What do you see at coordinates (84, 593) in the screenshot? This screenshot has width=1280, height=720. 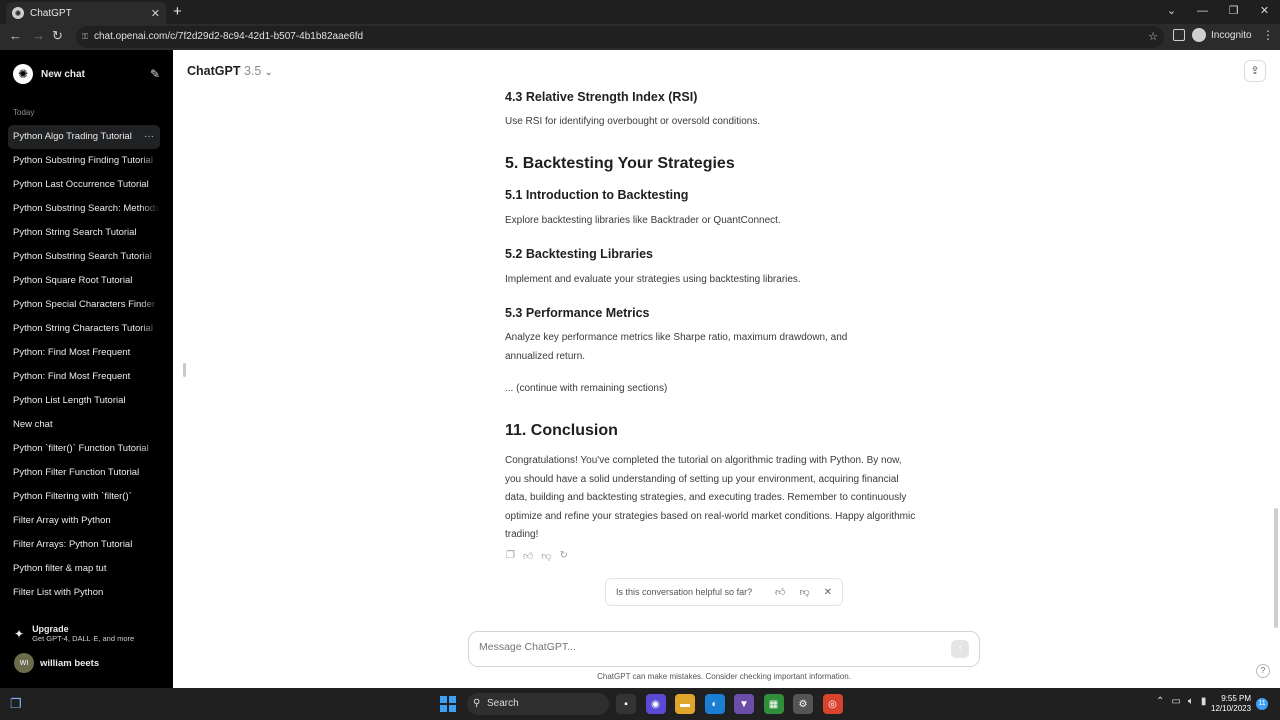 I see `chat-history-item: Filter List with Python` at bounding box center [84, 593].